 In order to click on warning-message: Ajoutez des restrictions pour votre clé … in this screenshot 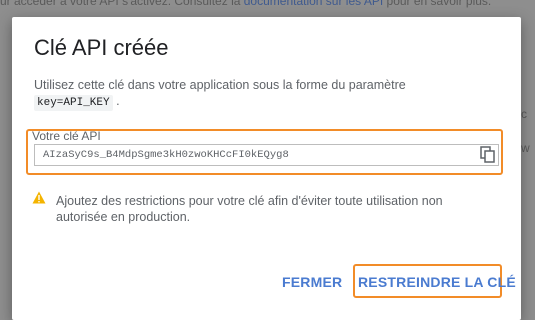, I will do `click(249, 209)`.